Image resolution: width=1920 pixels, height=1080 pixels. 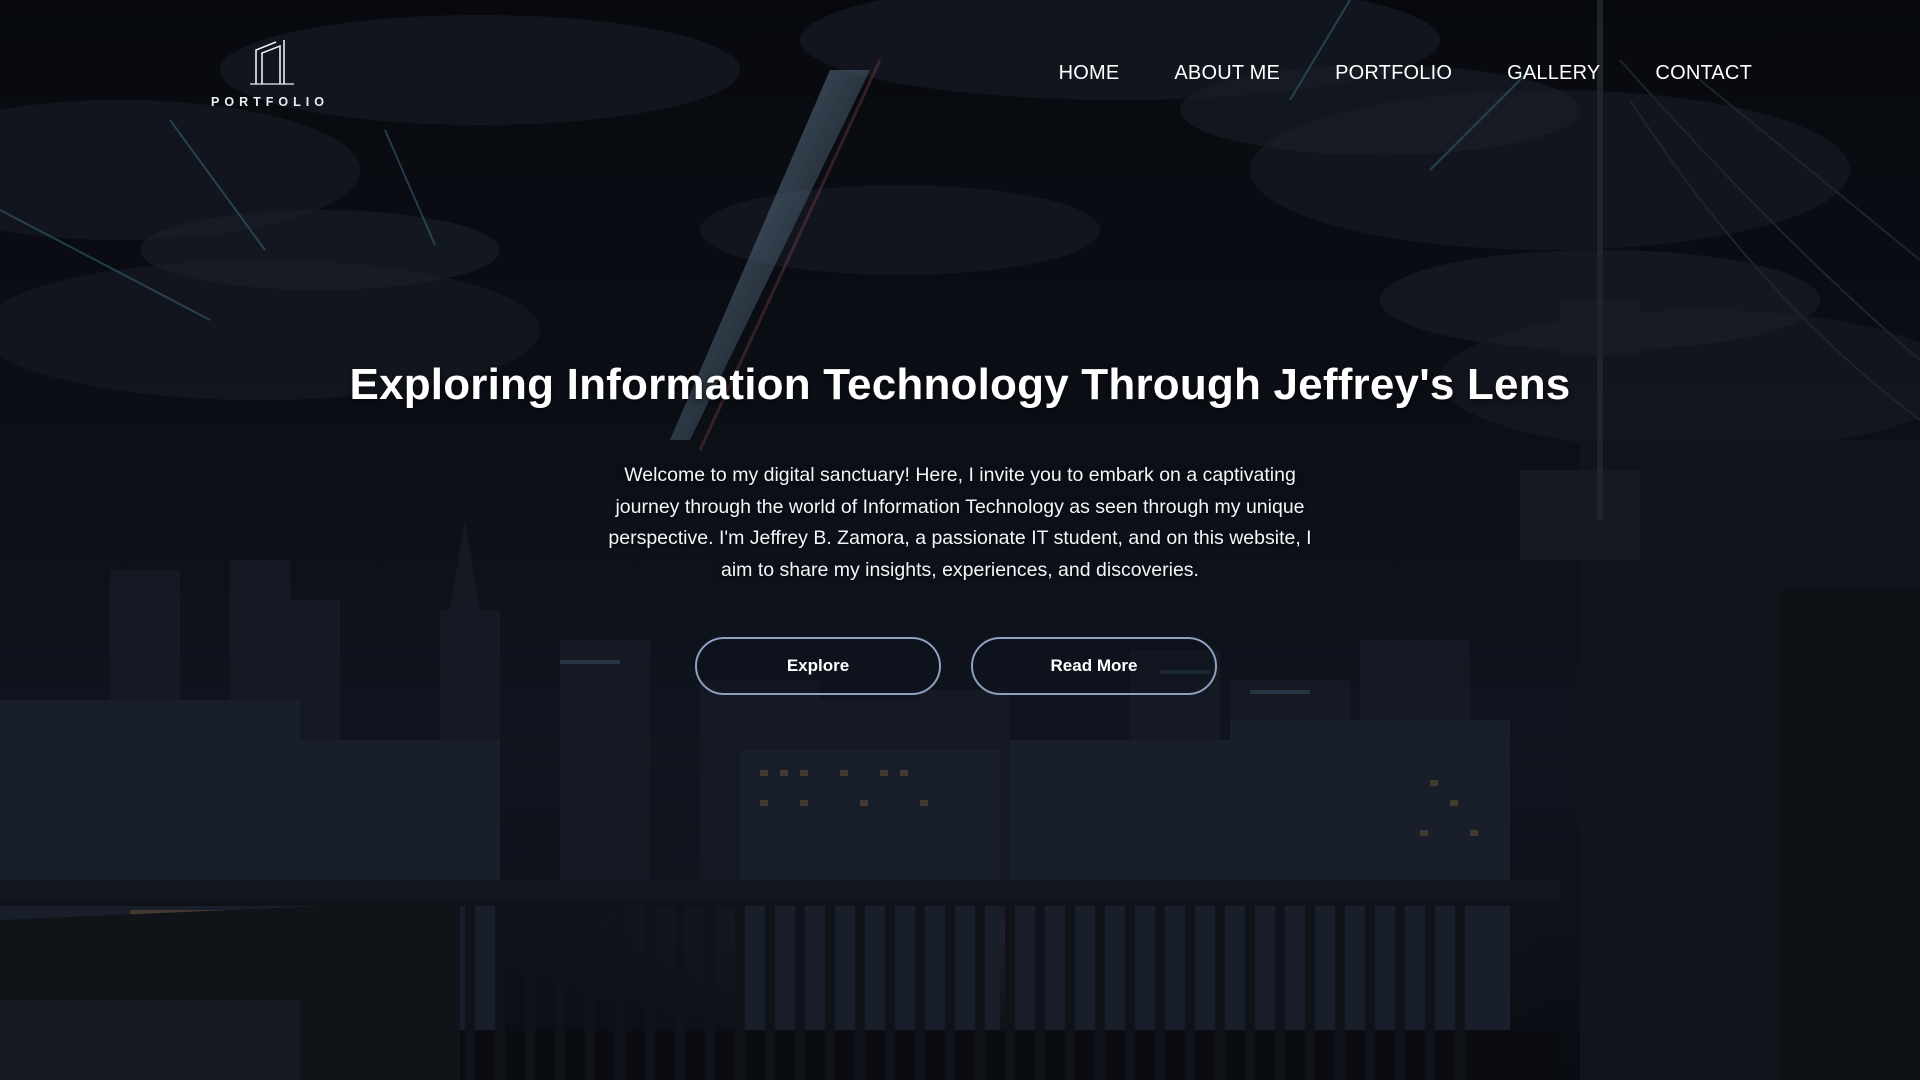 What do you see at coordinates (270, 102) in the screenshot?
I see `logo-text: PORTFOLIO` at bounding box center [270, 102].